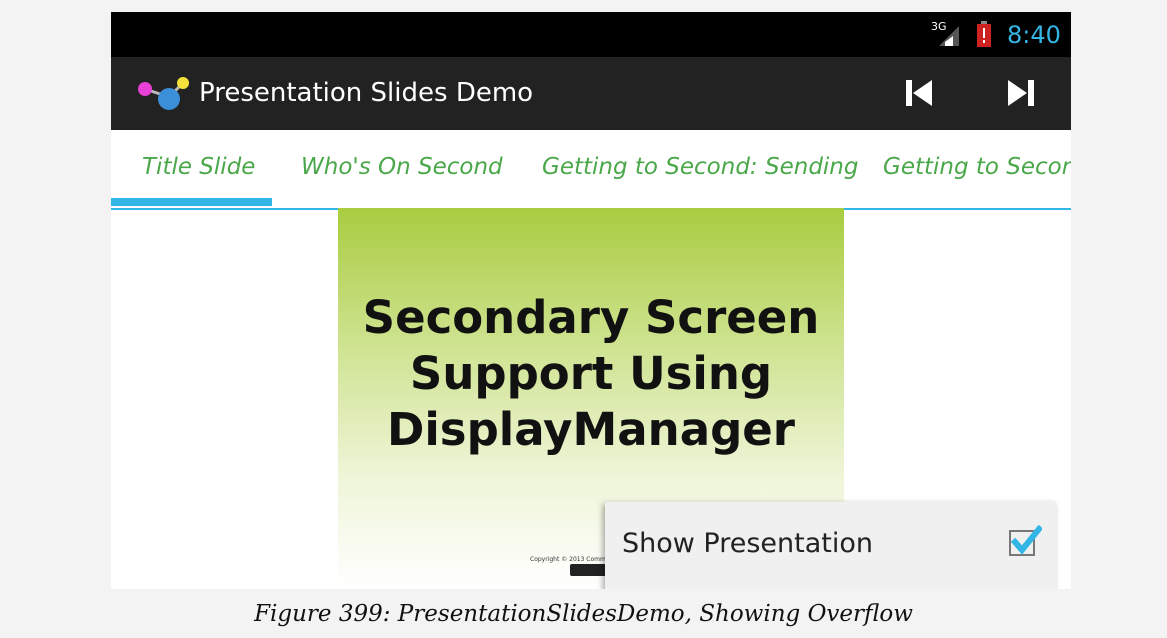 The image size is (1167, 638). Describe the element at coordinates (163, 94) in the screenshot. I see `molecule-app-icon` at that location.